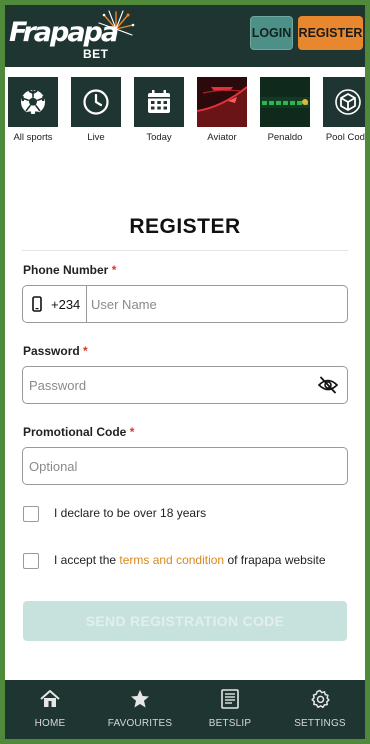  Describe the element at coordinates (159, 137) in the screenshot. I see `category-label: Today` at that location.